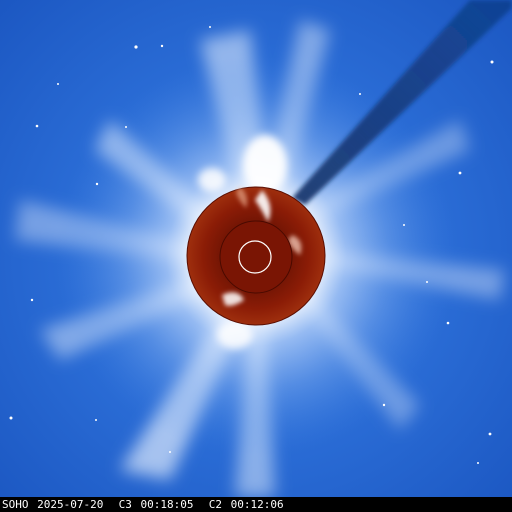 The height and width of the screenshot is (512, 512). Describe the element at coordinates (167, 504) in the screenshot. I see `c3-time: 00:18:05` at that location.